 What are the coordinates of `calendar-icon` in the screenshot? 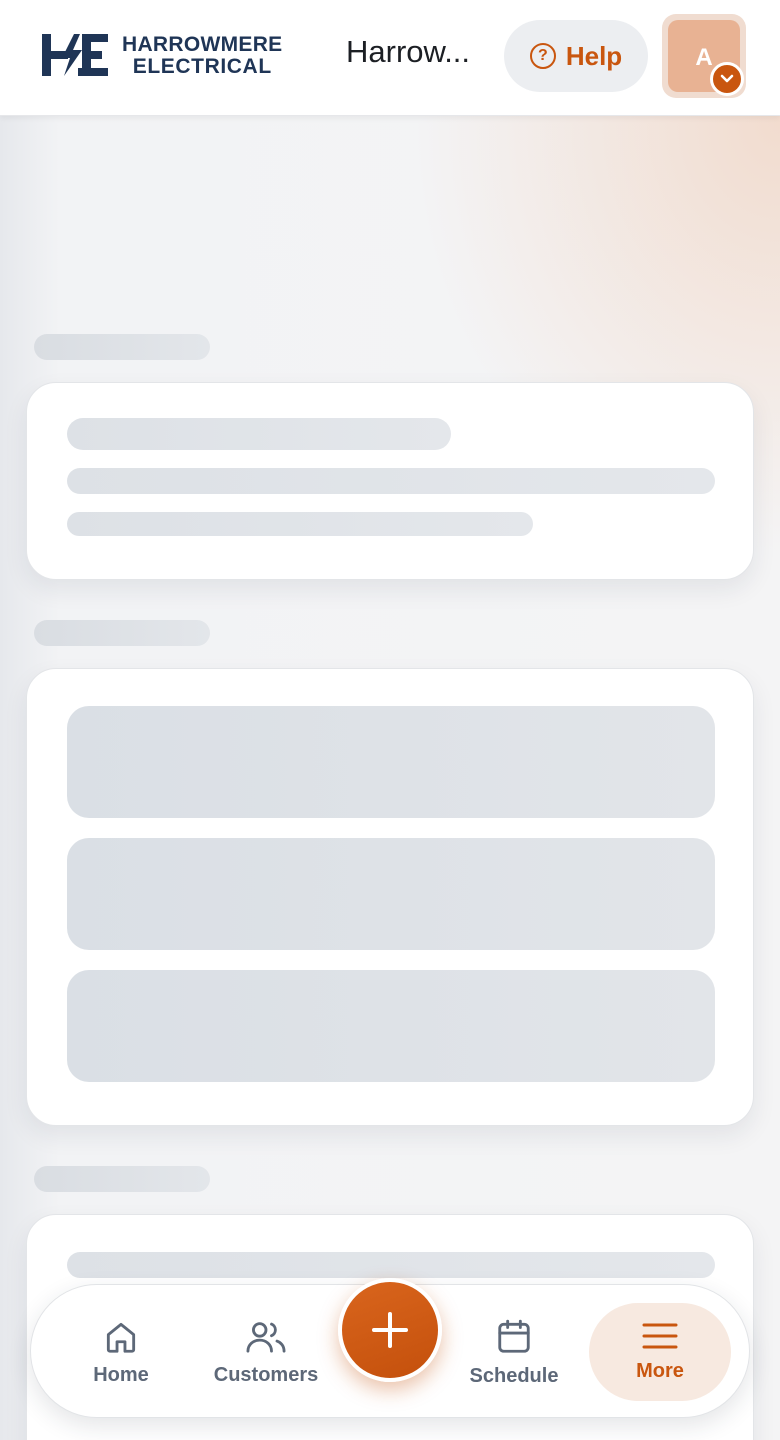 It's located at (514, 1336).